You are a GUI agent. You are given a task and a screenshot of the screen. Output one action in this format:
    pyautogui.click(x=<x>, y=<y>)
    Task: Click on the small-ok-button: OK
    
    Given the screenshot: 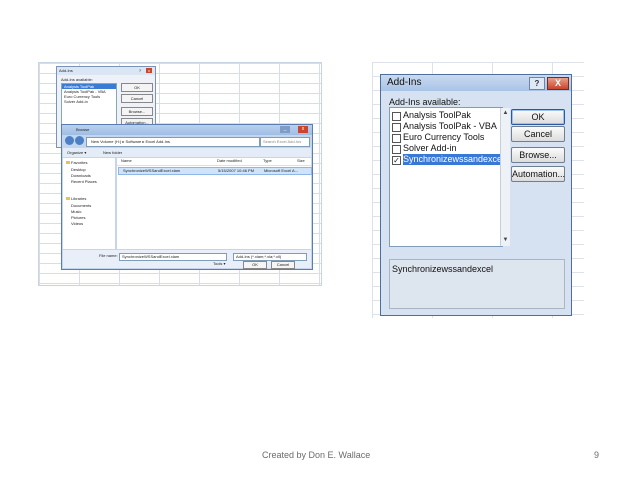 What is the action you would take?
    pyautogui.click(x=137, y=87)
    